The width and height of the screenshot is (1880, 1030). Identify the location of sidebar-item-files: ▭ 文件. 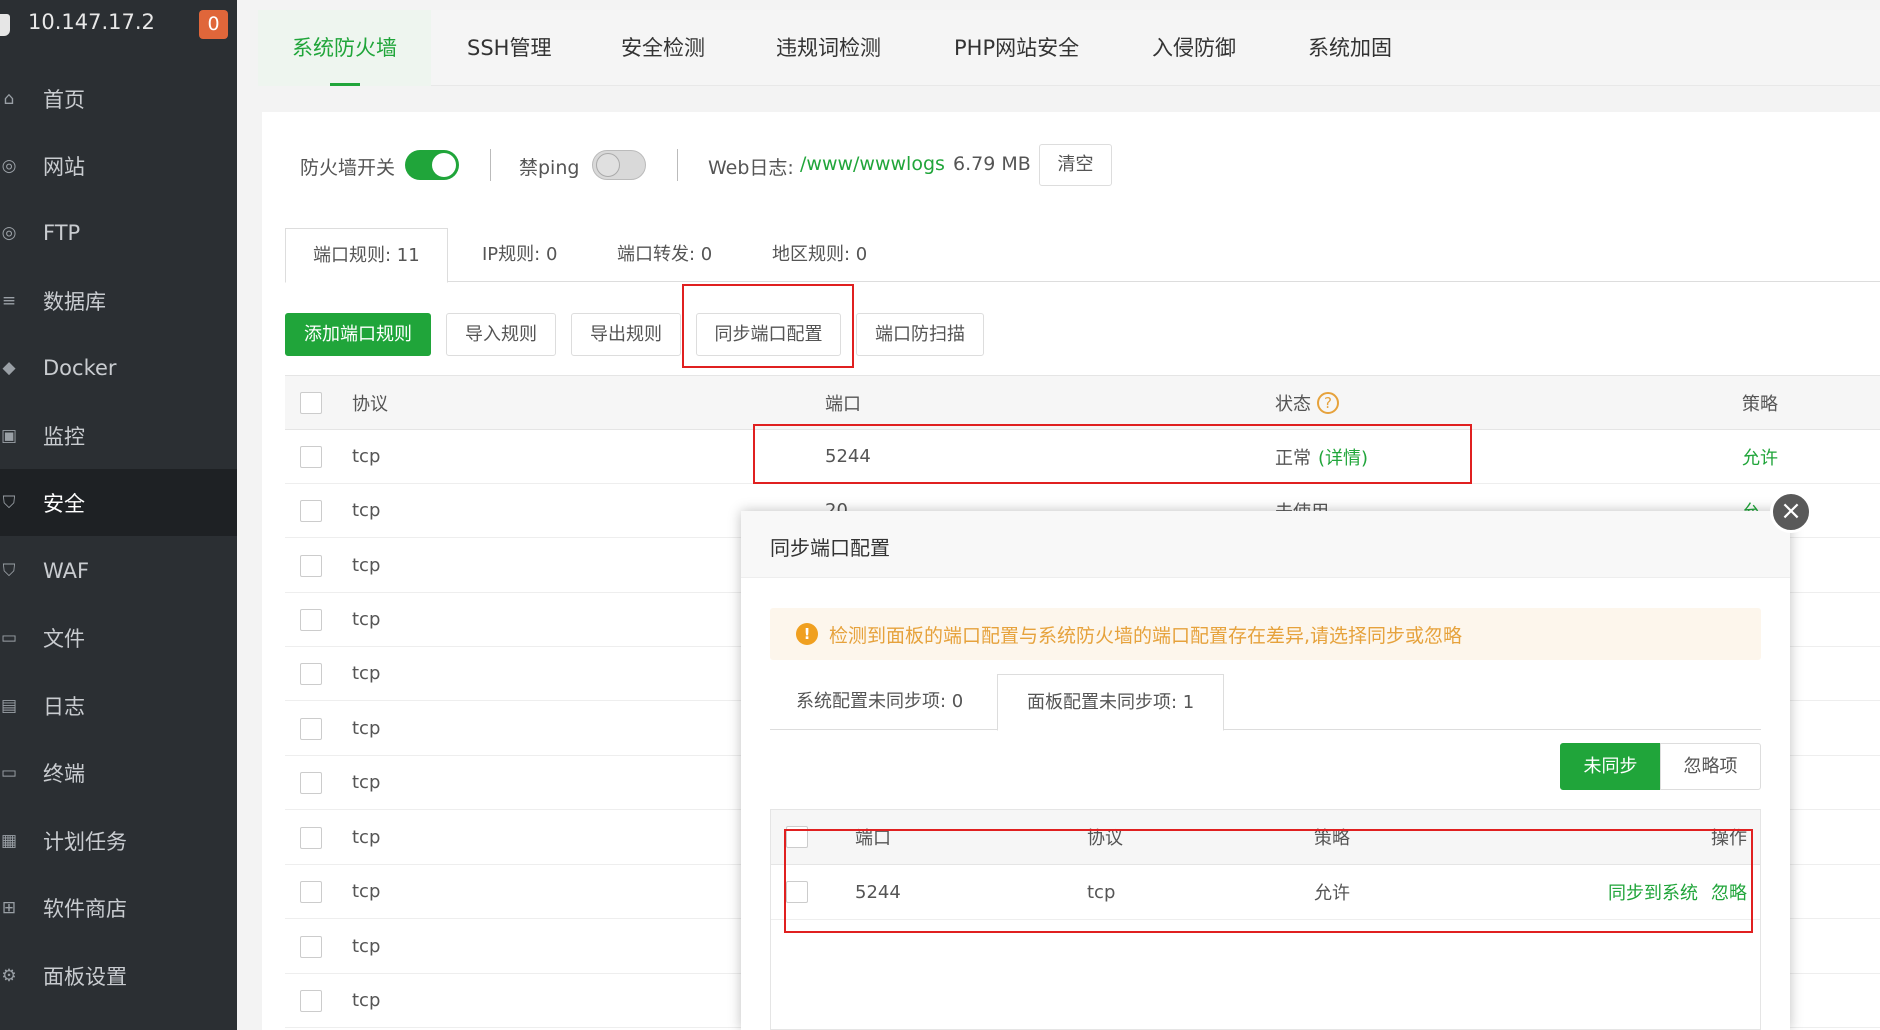
(118, 637).